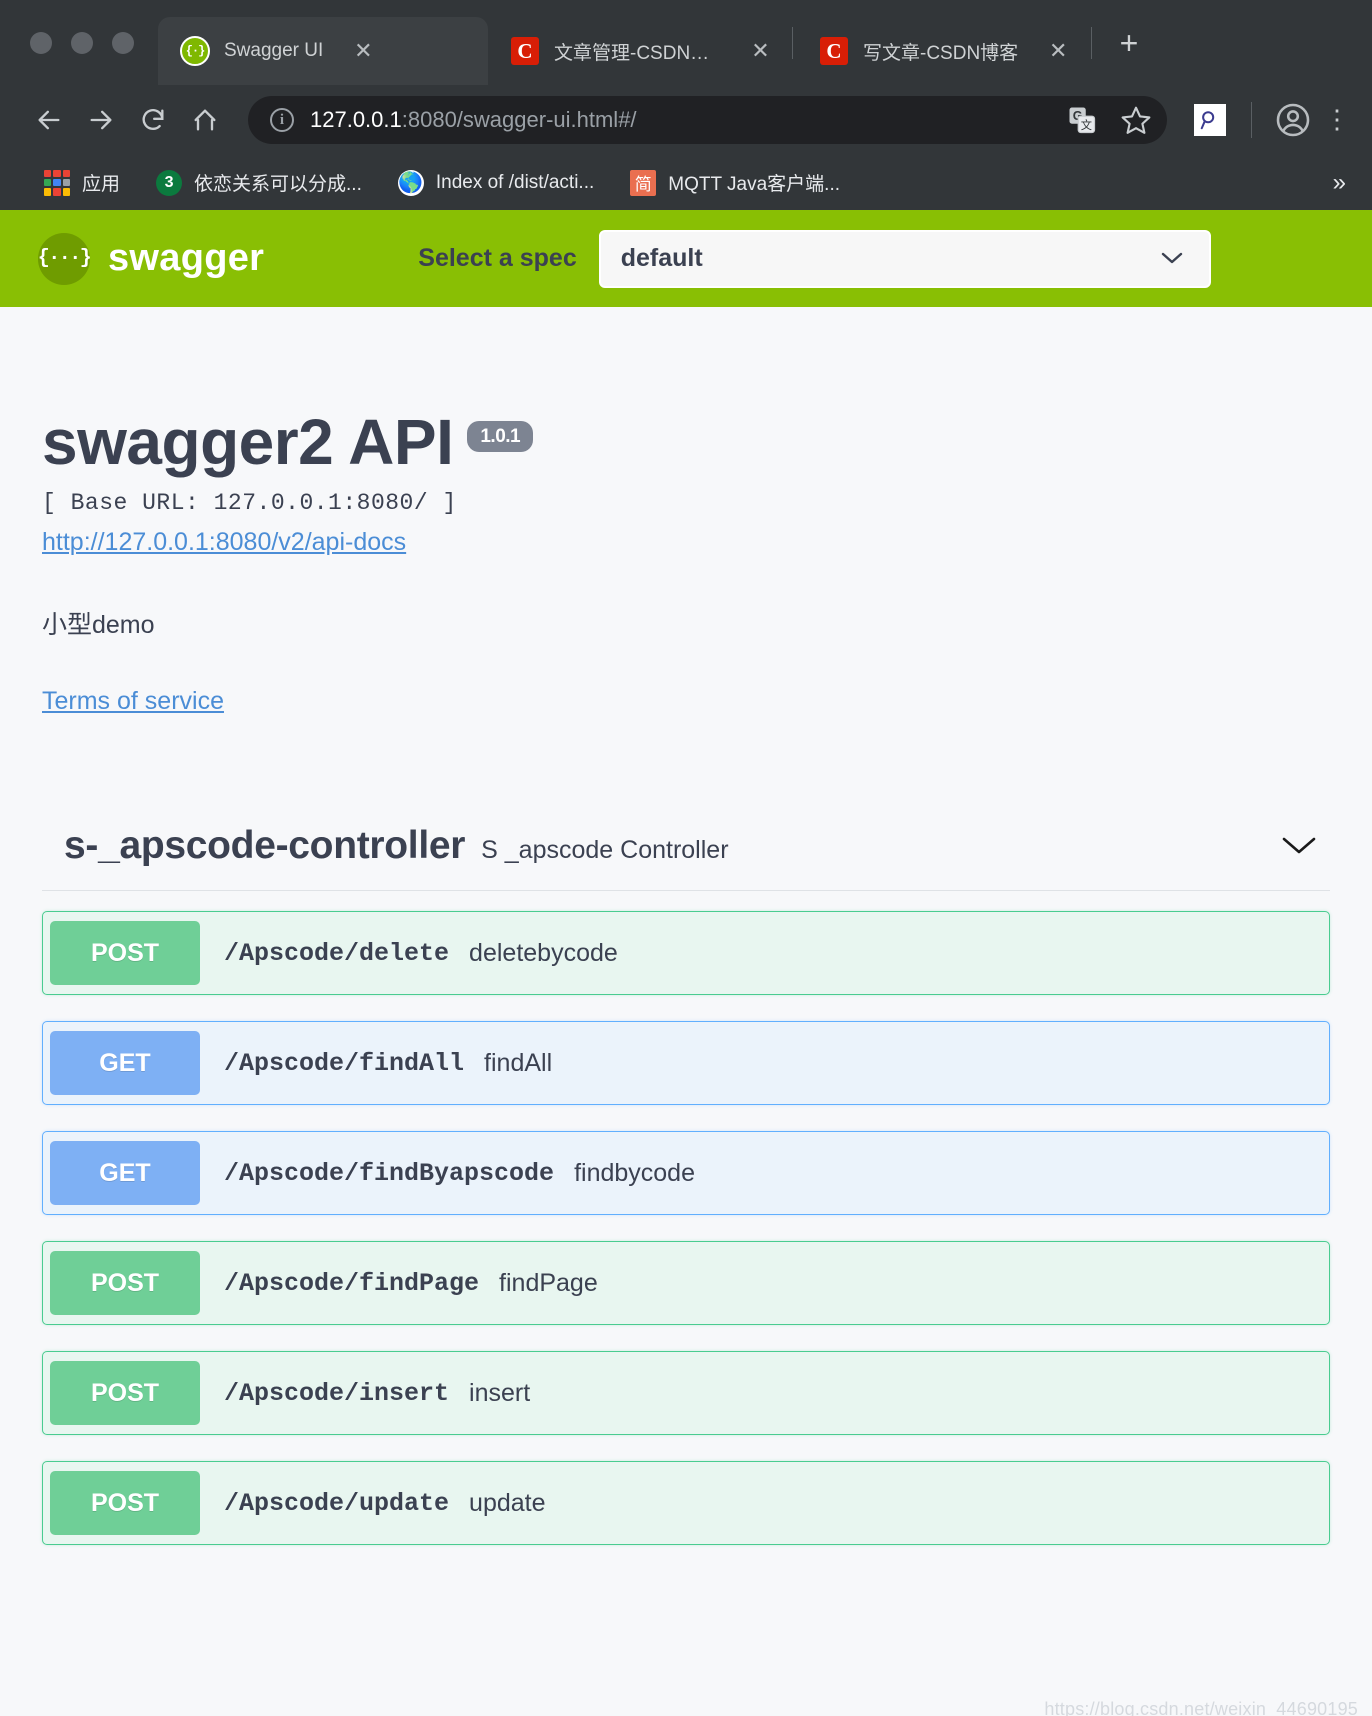 This screenshot has width=1372, height=1716. What do you see at coordinates (1086, 125) in the screenshot?
I see `svg-text: 文` at bounding box center [1086, 125].